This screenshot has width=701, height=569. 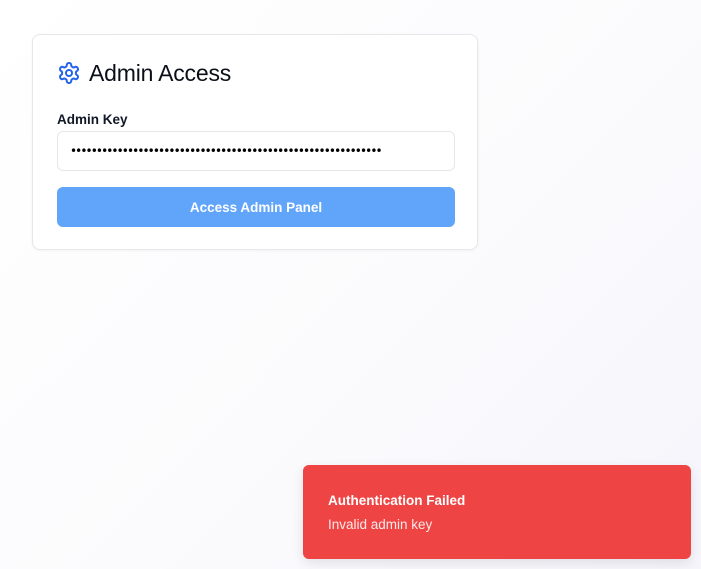 What do you see at coordinates (380, 524) in the screenshot?
I see `toast-message: Invalid admin key` at bounding box center [380, 524].